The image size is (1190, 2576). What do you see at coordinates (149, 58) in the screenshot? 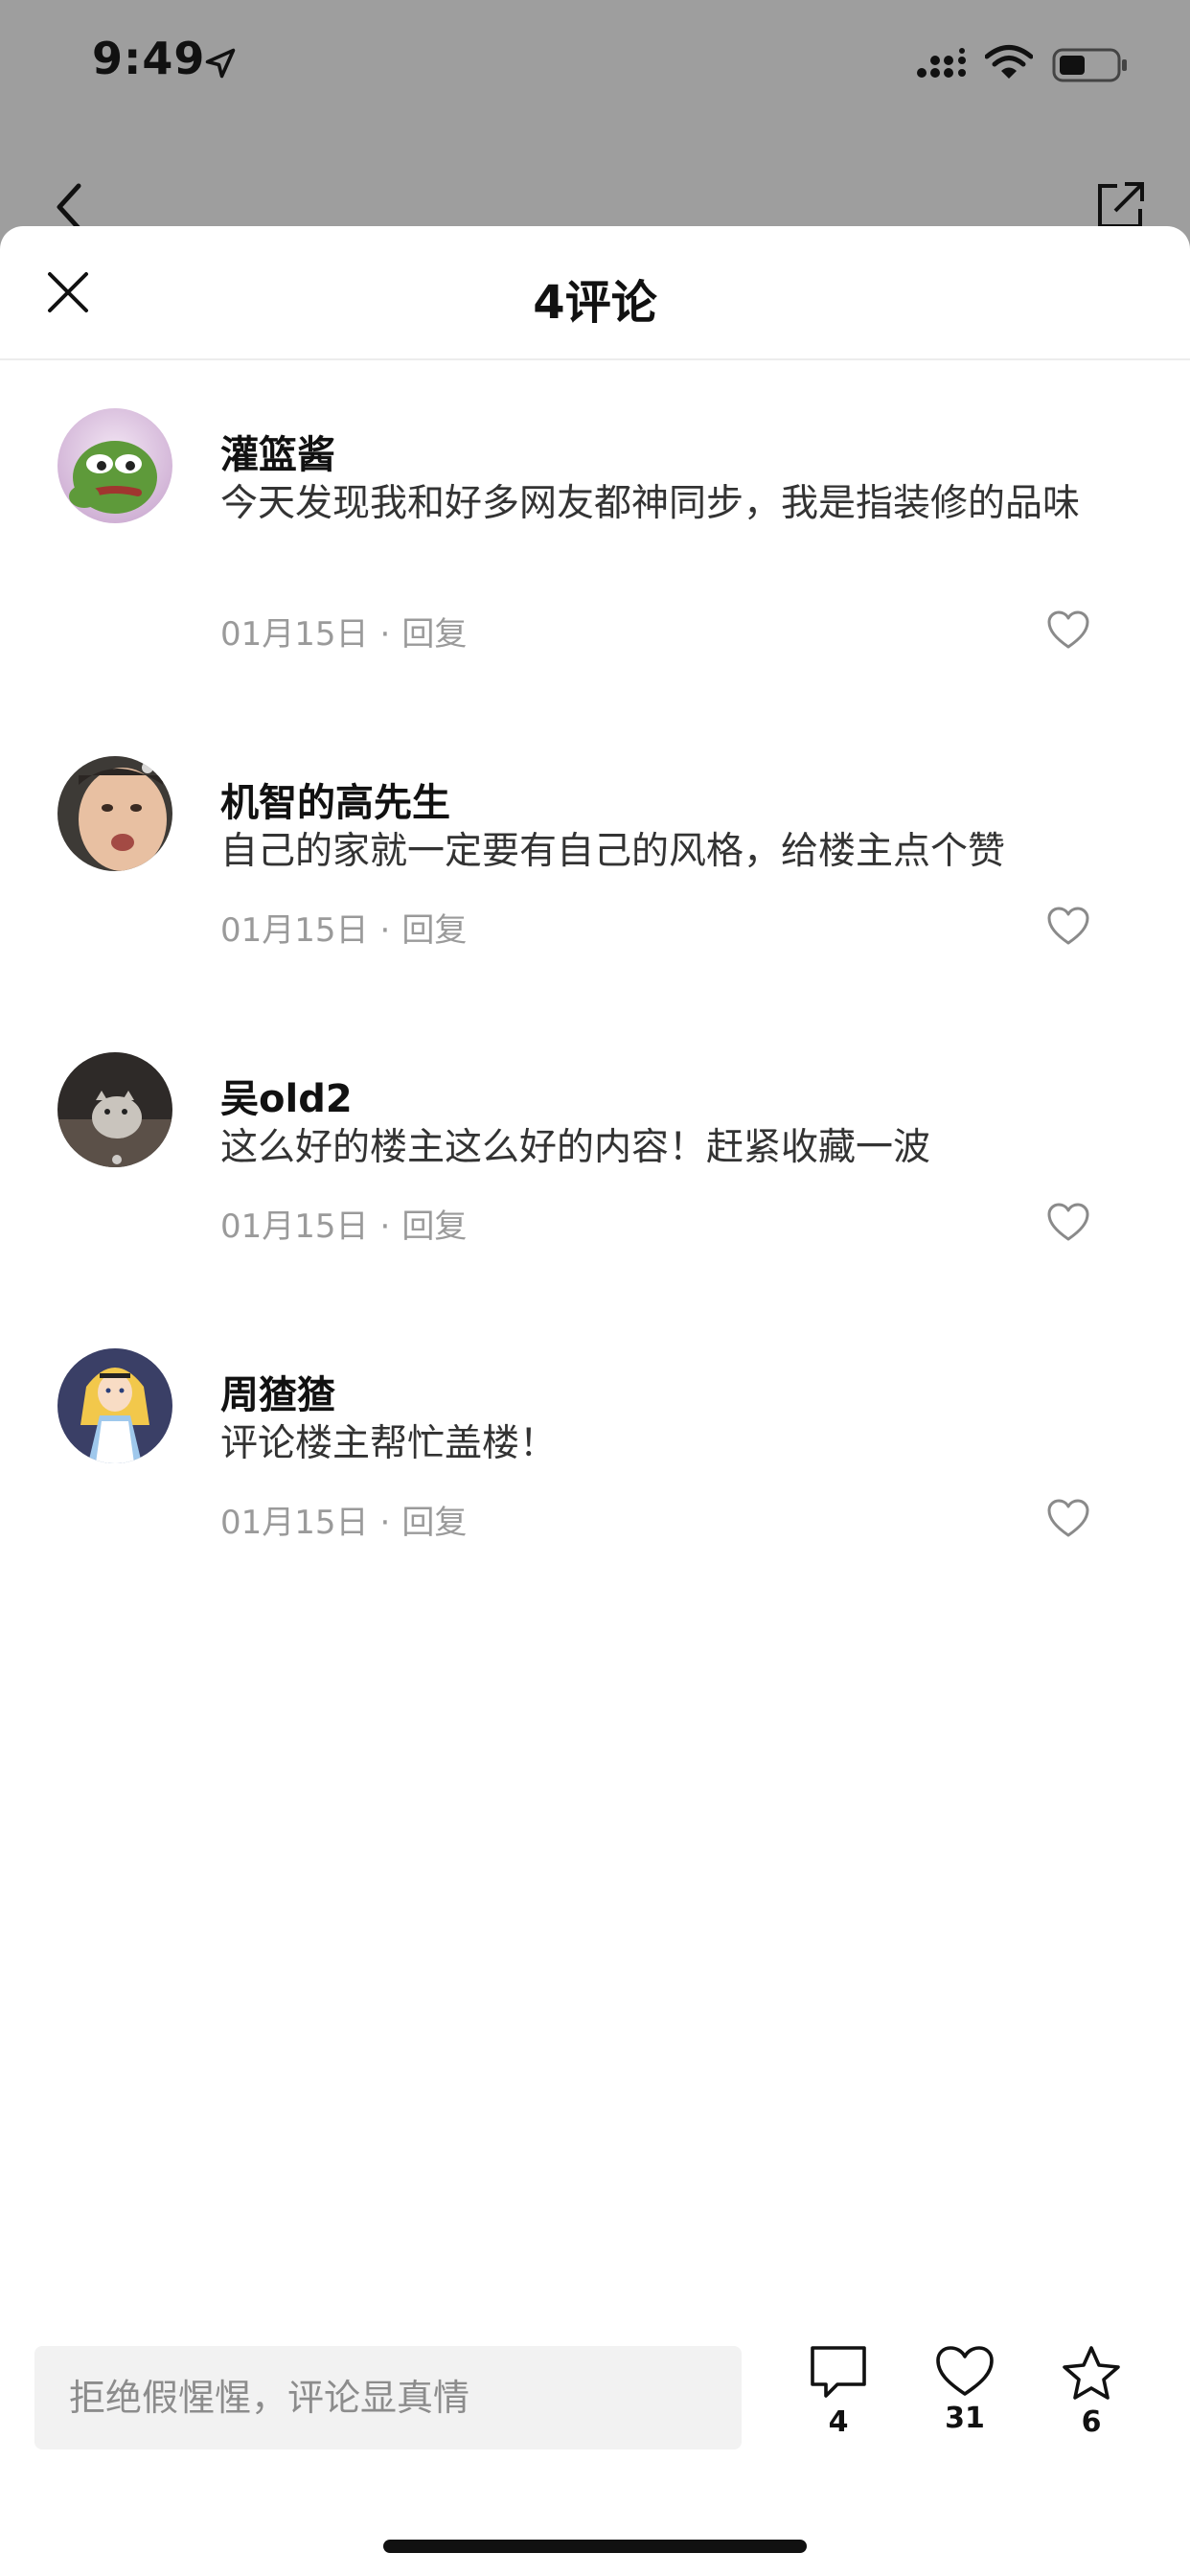
I see `status-time: 9:49` at bounding box center [149, 58].